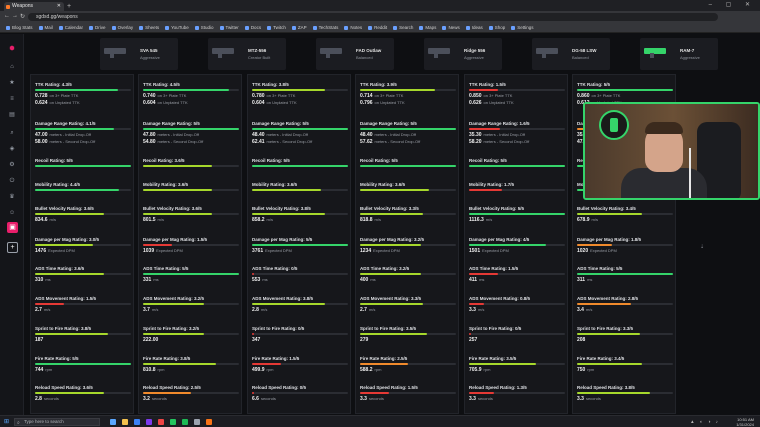 Image resolution: width=760 pixels, height=427 pixels. Describe the element at coordinates (12, 49) in the screenshot. I see `home-icon: ⬢` at that location.